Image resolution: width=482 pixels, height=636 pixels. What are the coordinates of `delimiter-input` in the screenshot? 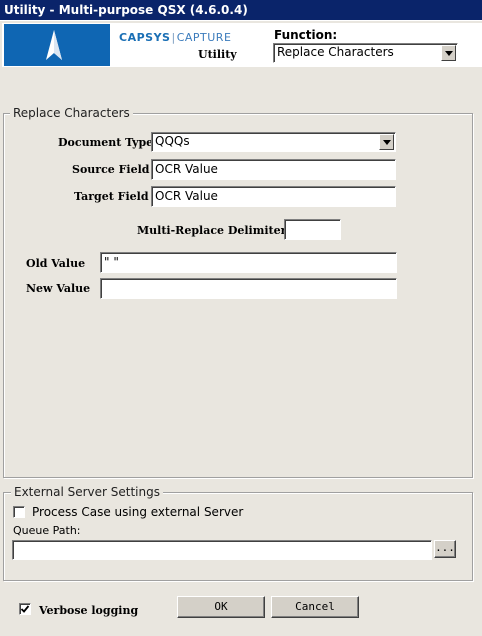 It's located at (312, 229).